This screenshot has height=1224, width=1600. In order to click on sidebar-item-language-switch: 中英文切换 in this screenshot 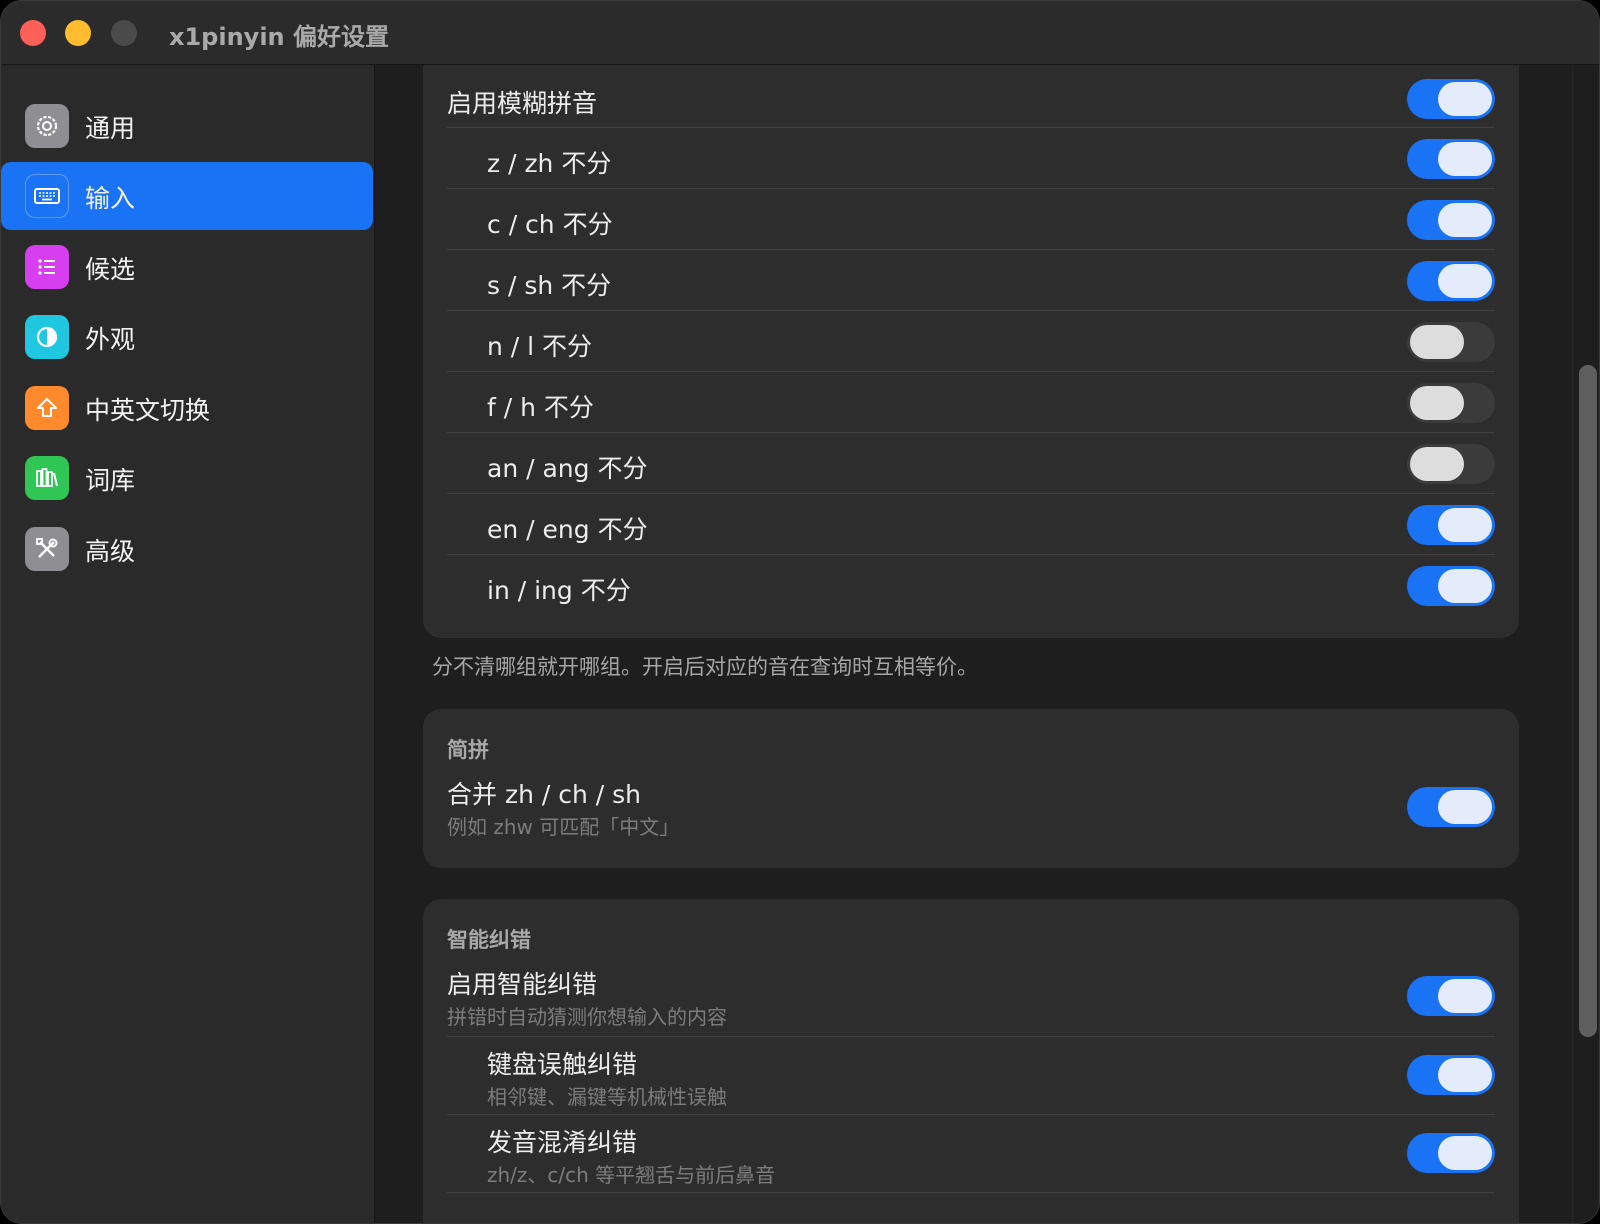, I will do `click(187, 408)`.